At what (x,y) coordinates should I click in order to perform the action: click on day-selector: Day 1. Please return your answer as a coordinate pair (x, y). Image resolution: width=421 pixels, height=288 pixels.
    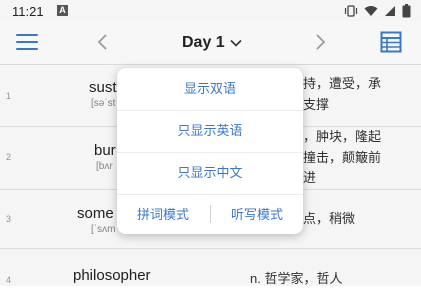
    Looking at the image, I should click on (212, 43).